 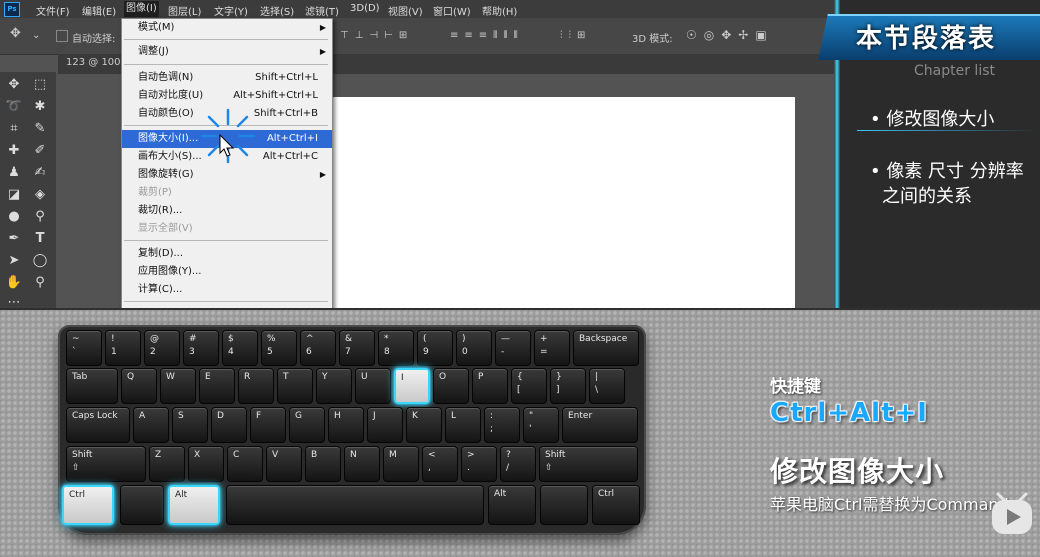 What do you see at coordinates (40, 283) in the screenshot?
I see `zoom-icon: ⚲` at bounding box center [40, 283].